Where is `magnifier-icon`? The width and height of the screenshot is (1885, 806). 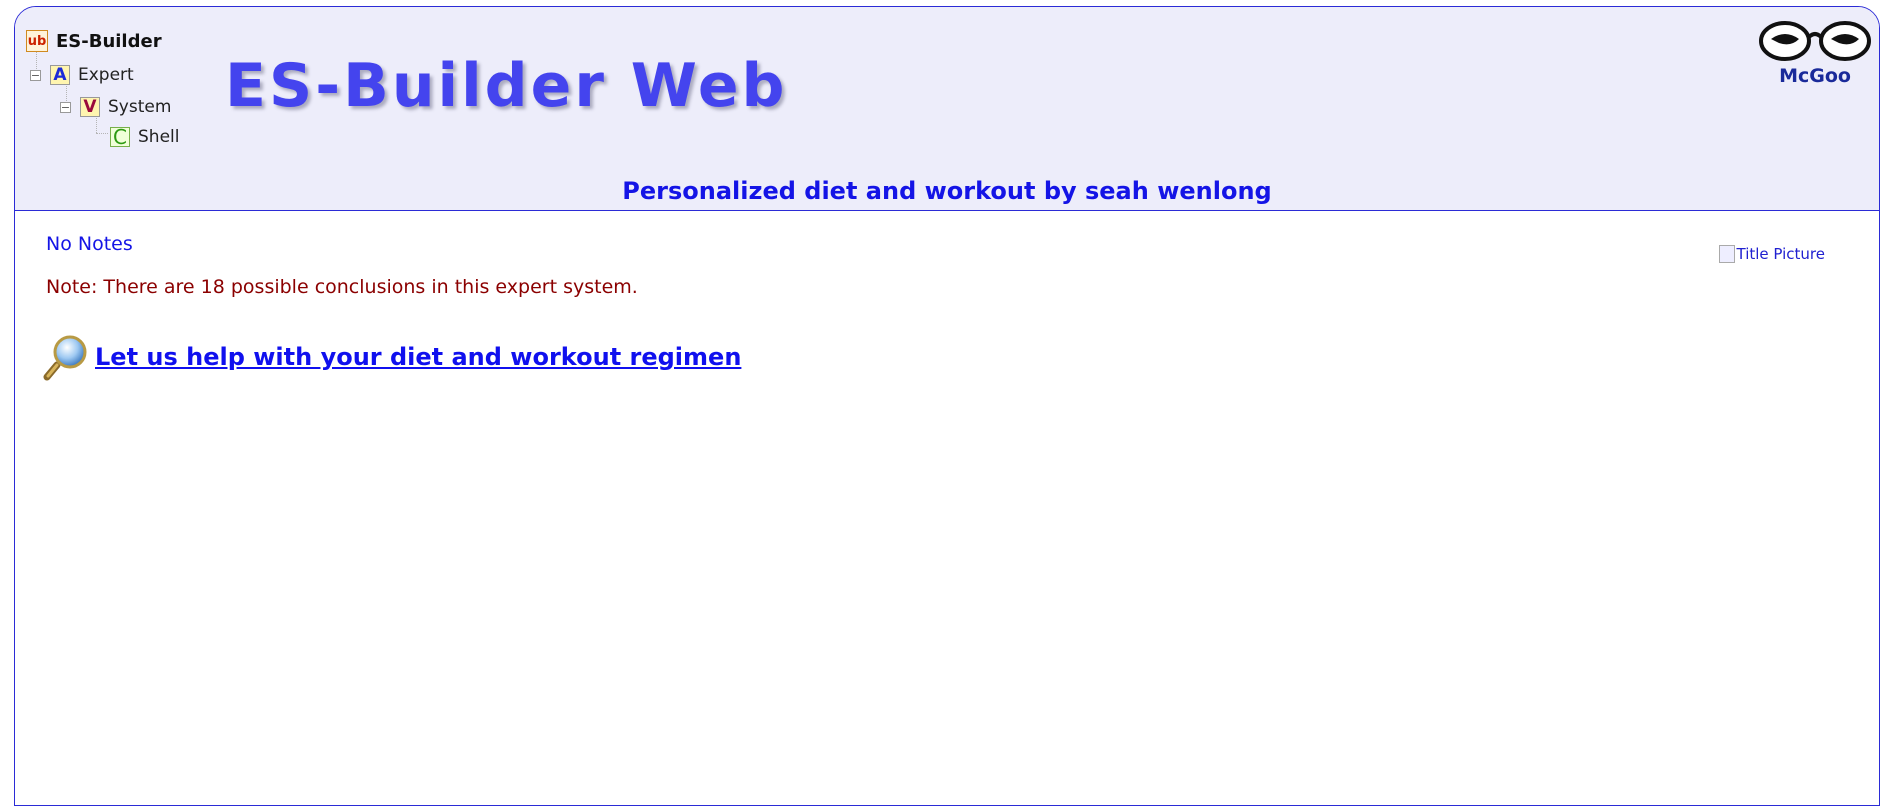
magnifier-icon is located at coordinates (65, 358).